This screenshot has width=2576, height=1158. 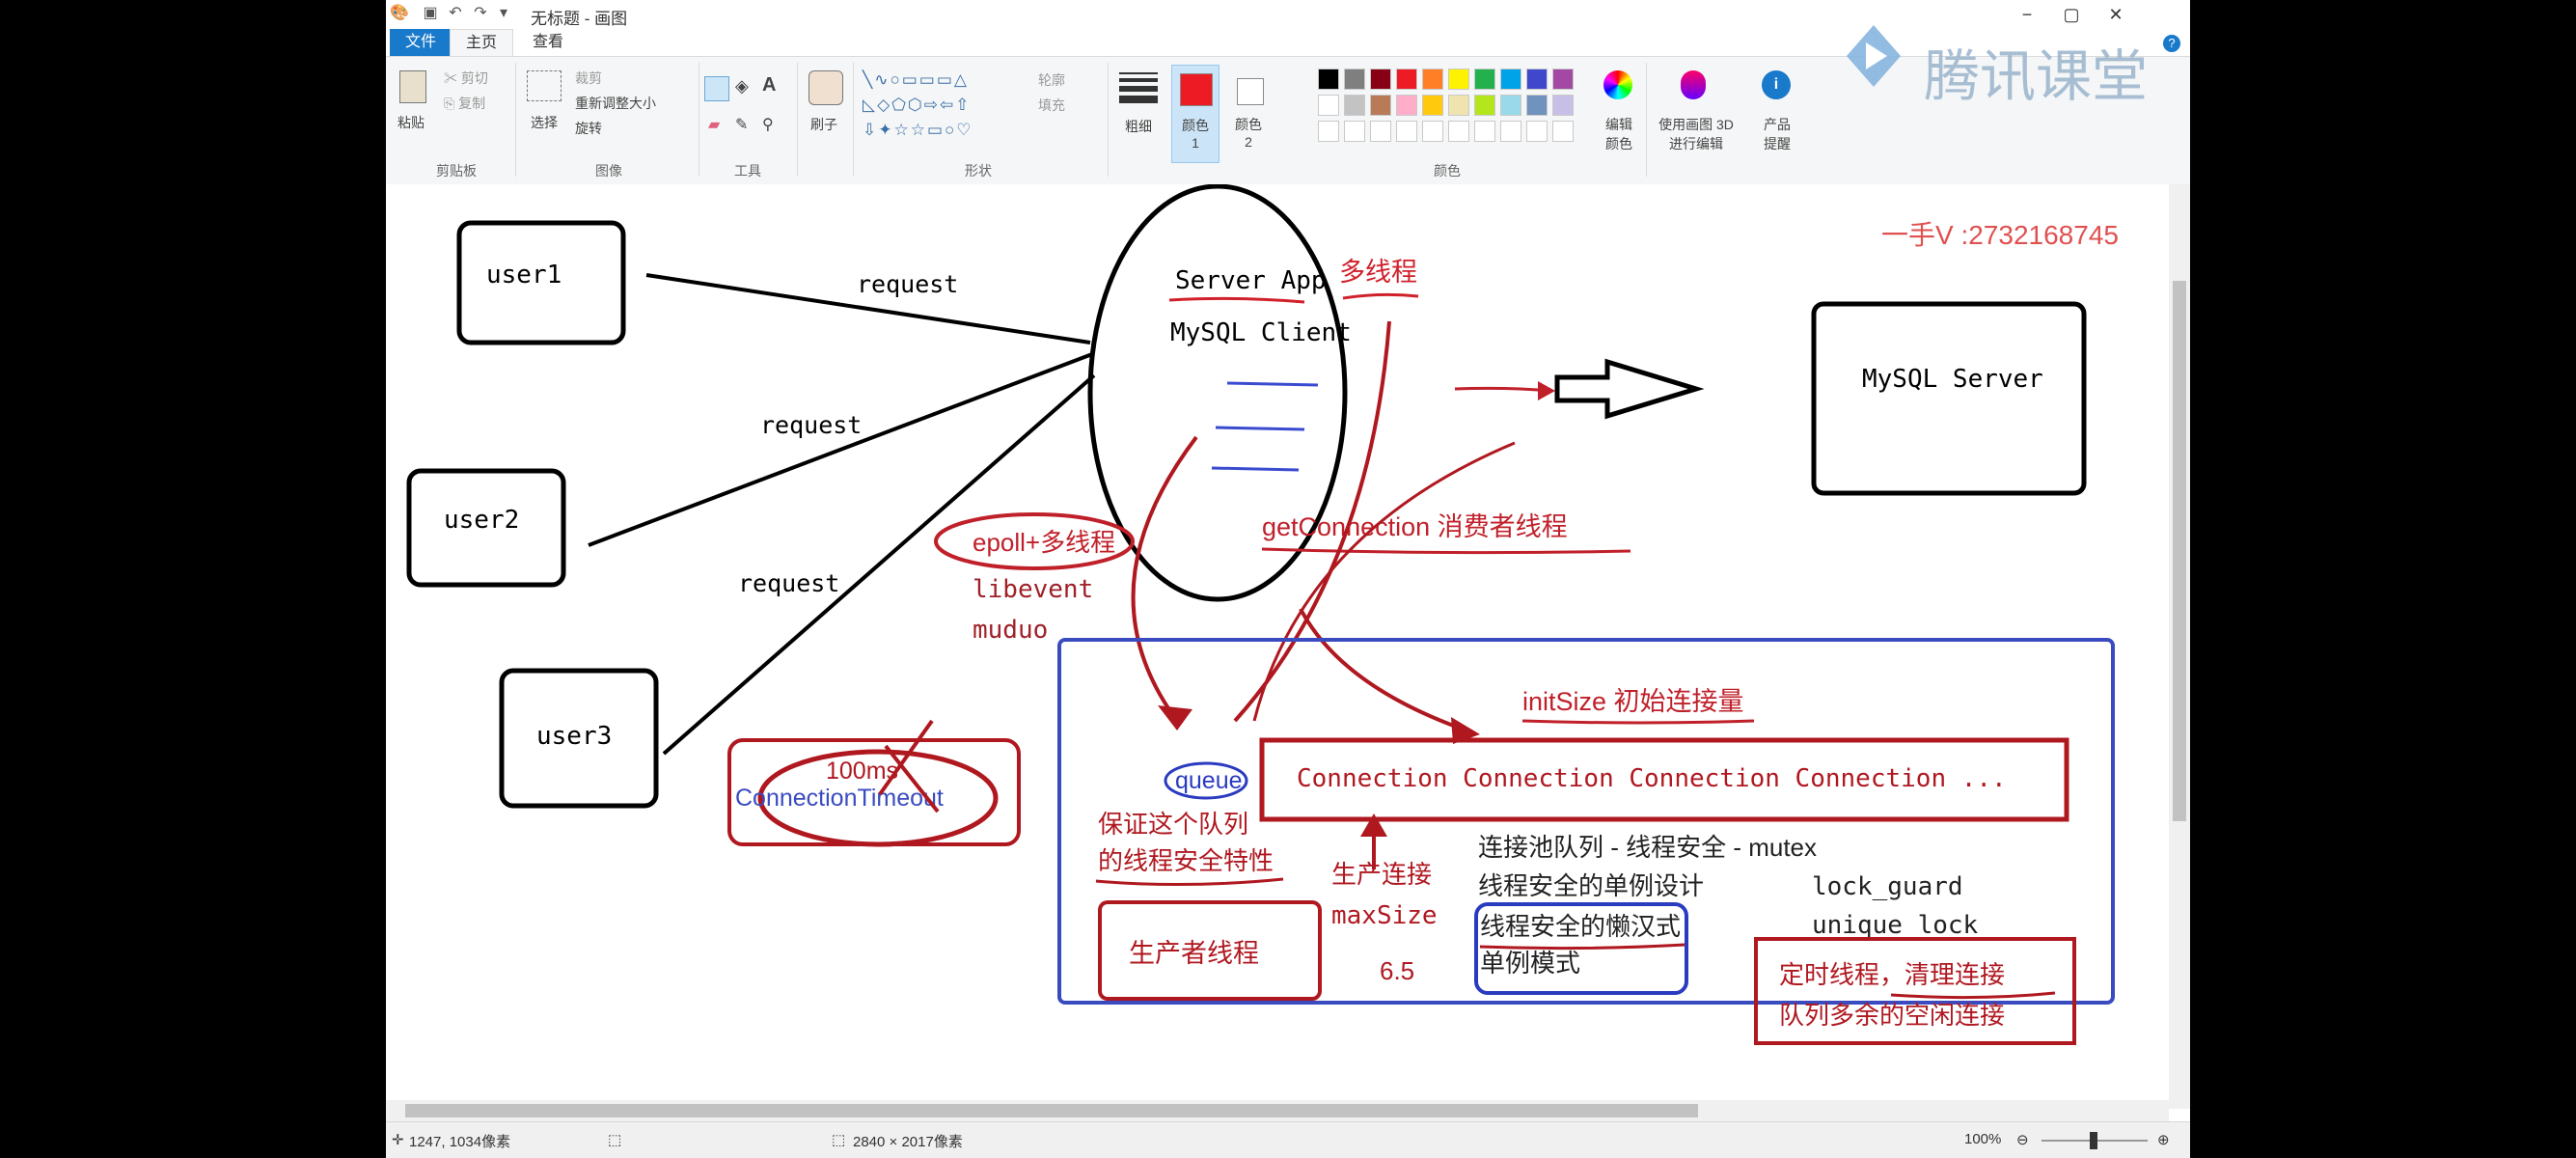 What do you see at coordinates (714, 124) in the screenshot?
I see `eraser-icon: ▰` at bounding box center [714, 124].